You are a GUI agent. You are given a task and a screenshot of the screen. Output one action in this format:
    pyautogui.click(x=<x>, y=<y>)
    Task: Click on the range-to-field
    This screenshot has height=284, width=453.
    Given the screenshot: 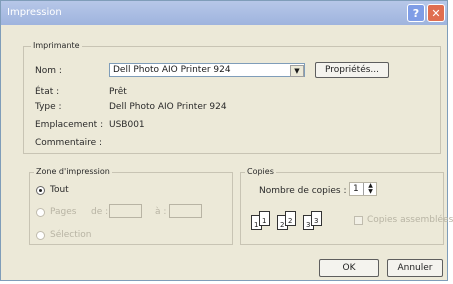 What is the action you would take?
    pyautogui.click(x=185, y=211)
    